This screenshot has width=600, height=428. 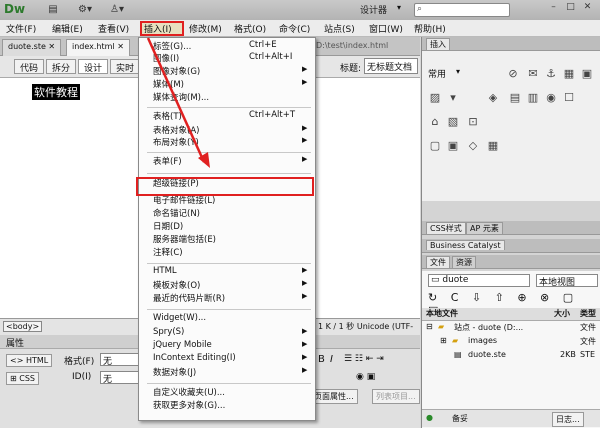 I want to click on file-row: ⊟ ▰ 站点 - duote (D:... 文件, so click(x=511, y=328).